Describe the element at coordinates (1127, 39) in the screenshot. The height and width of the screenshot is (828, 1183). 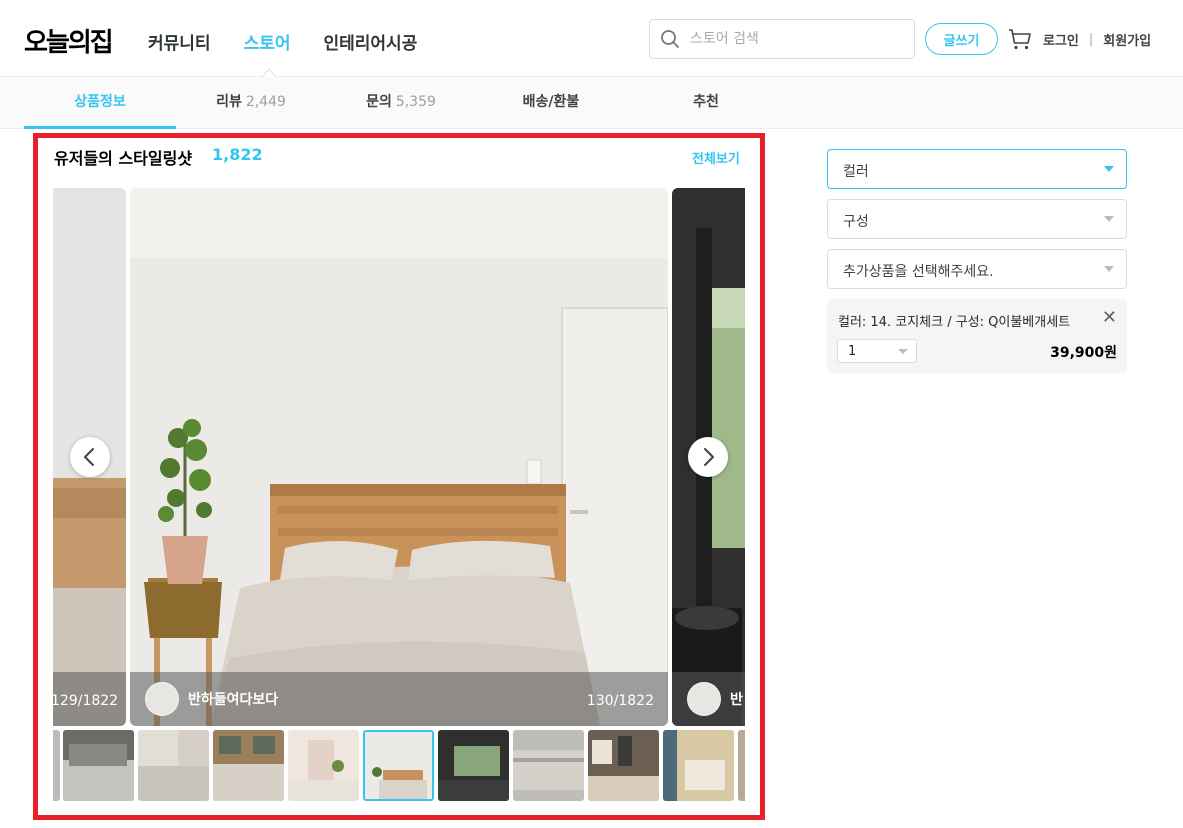
I see `signup-link: 회원가입` at that location.